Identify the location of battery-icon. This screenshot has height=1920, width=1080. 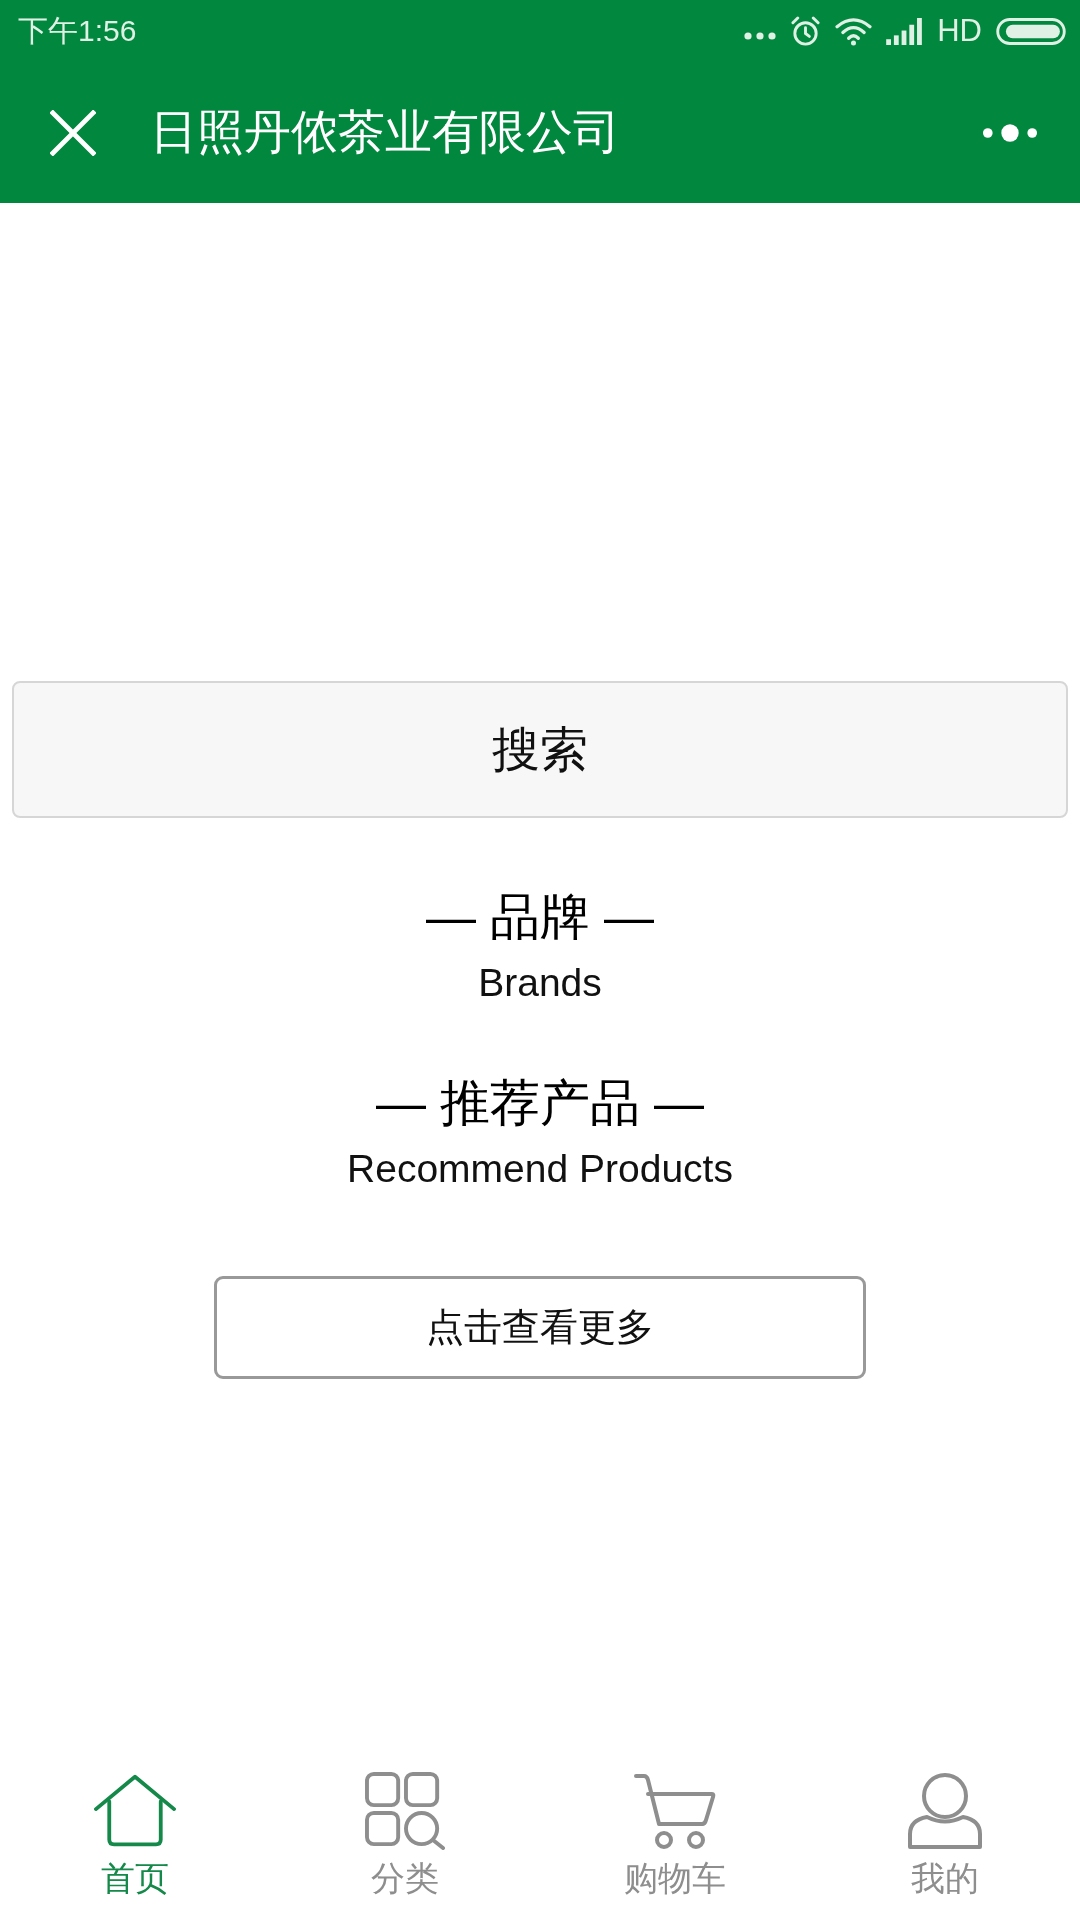
(1031, 31).